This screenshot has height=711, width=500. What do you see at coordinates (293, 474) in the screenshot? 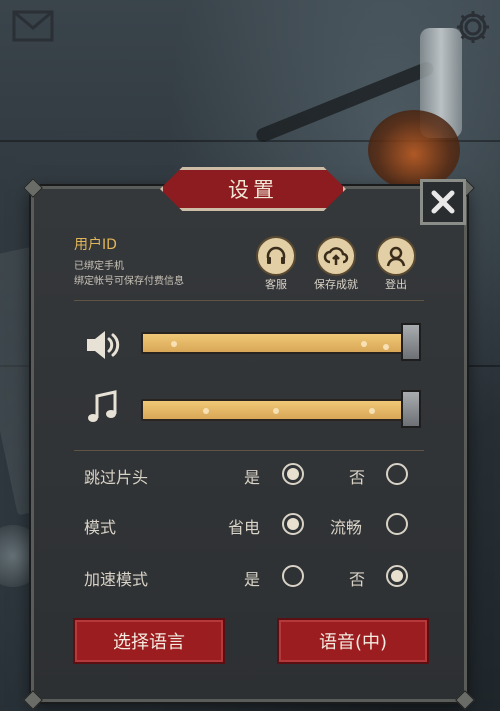
I see `skip-intro-yes-radio` at bounding box center [293, 474].